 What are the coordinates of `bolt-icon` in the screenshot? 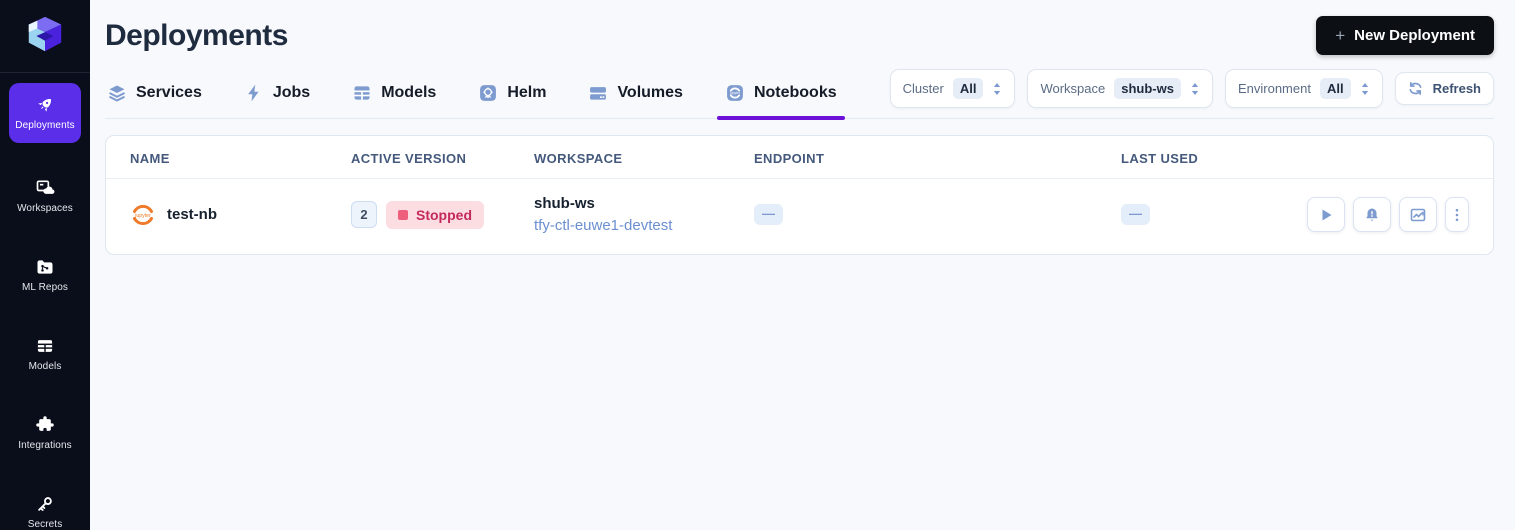 It's located at (253, 93).